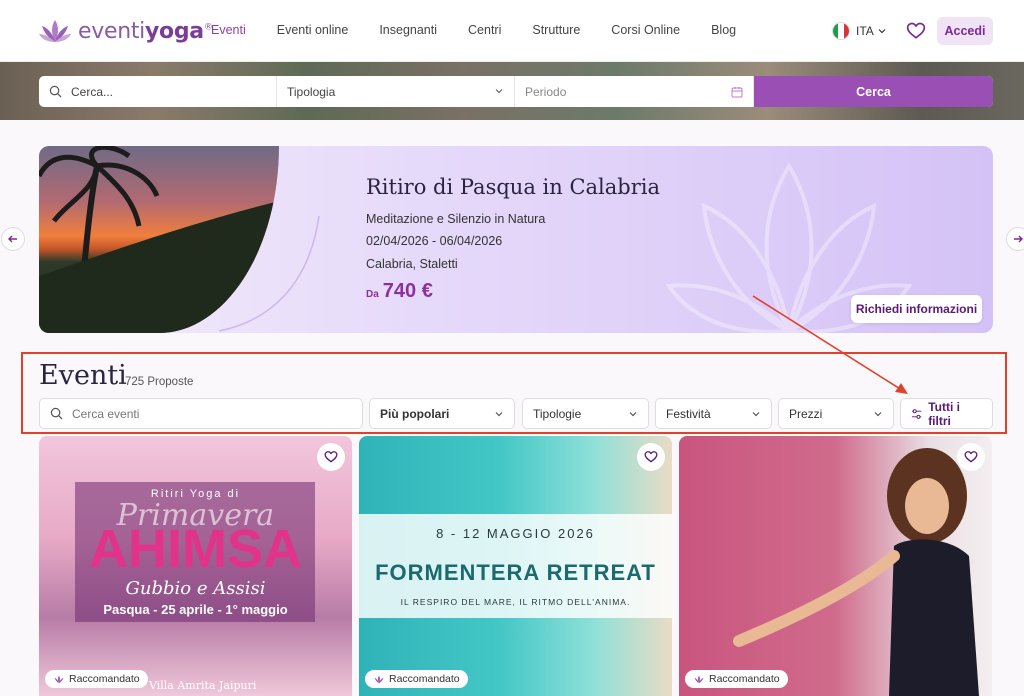 This screenshot has width=1024, height=696. Describe the element at coordinates (546, 91) in the screenshot. I see `period-placeholder: Periodo` at that location.